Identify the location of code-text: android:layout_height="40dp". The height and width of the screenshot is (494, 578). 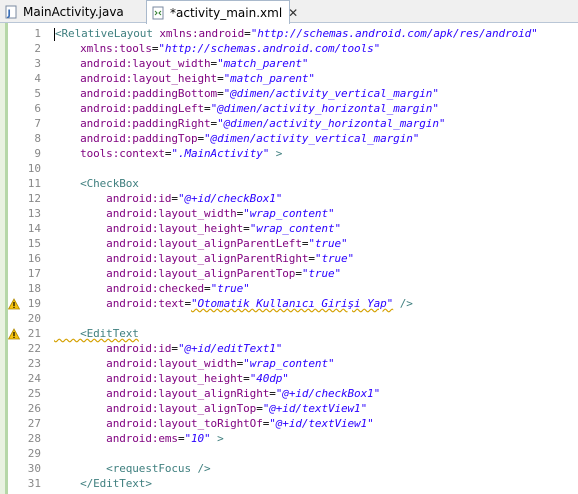
(171, 378).